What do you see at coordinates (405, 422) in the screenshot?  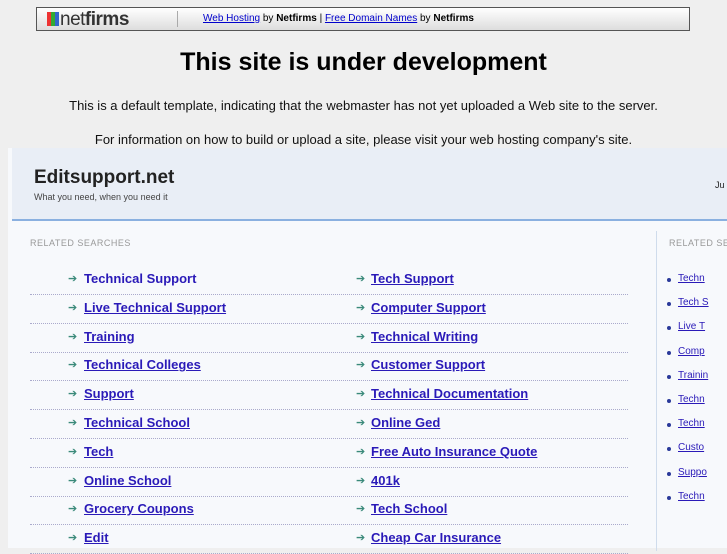 I see `related-link: Online Ged` at bounding box center [405, 422].